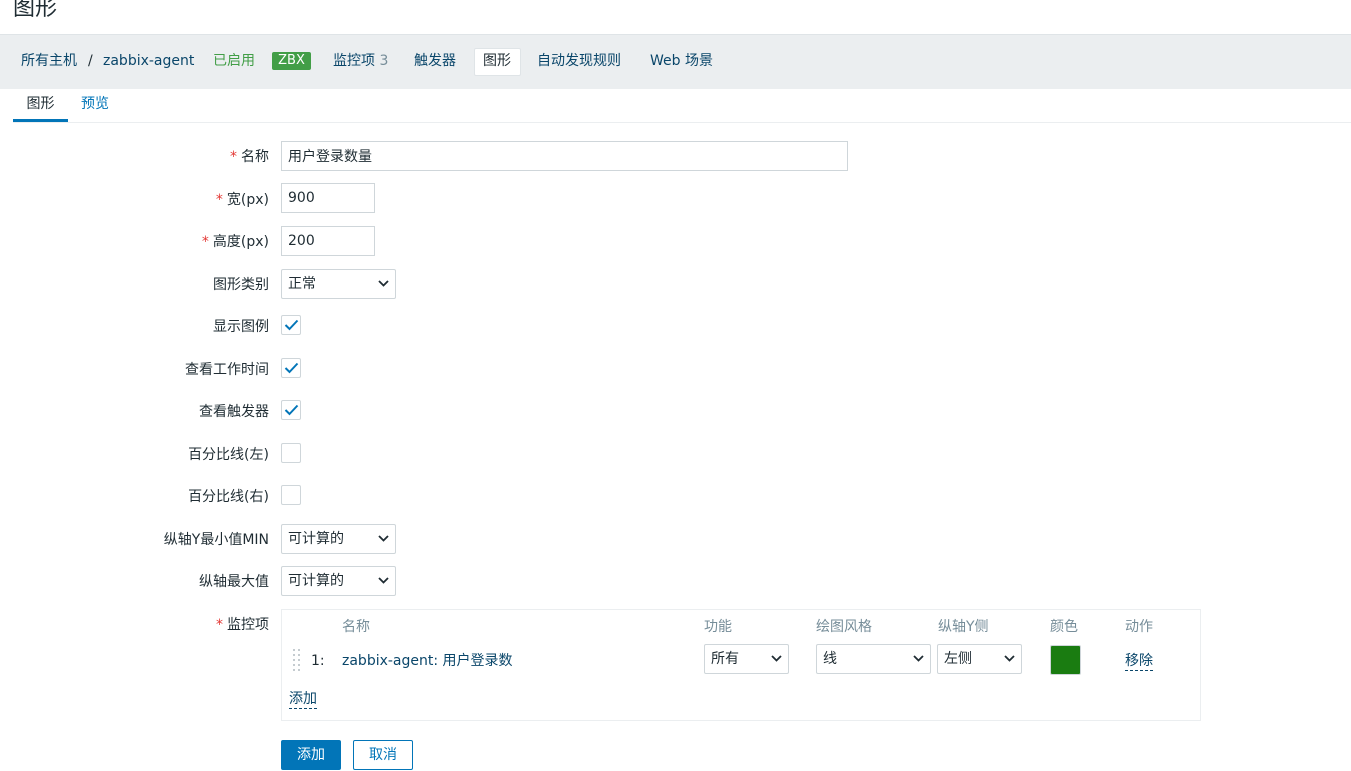 The width and height of the screenshot is (1351, 771). Describe the element at coordinates (579, 61) in the screenshot. I see `host-nav-discovery-rules: 自动发现规则` at that location.